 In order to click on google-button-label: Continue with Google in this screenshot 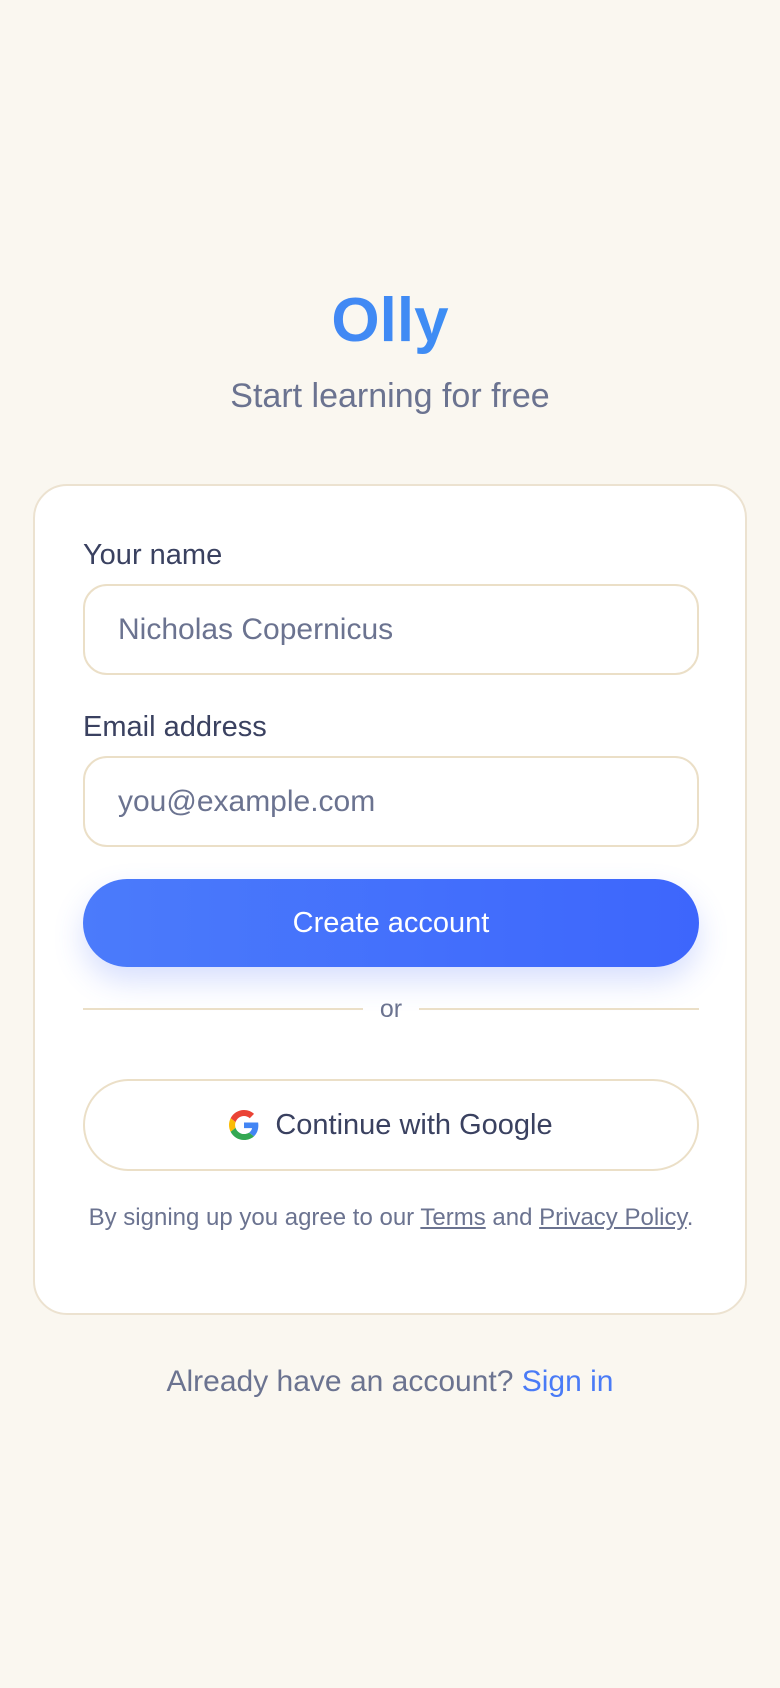, I will do `click(414, 1124)`.